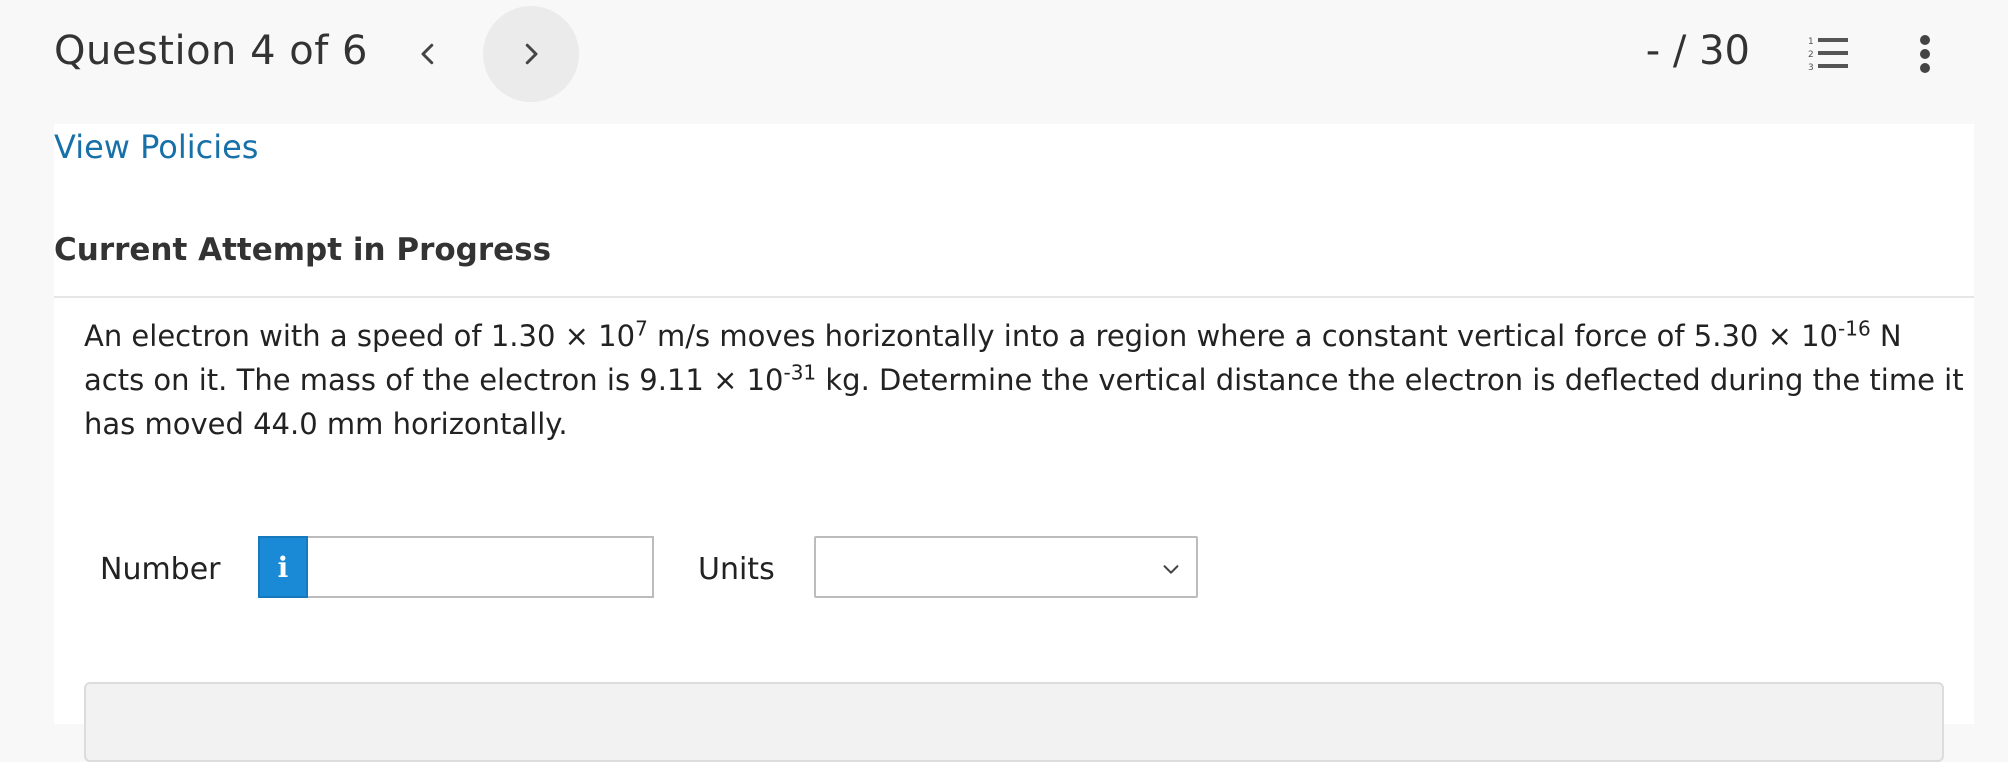 This screenshot has width=2008, height=762. What do you see at coordinates (1006, 567) in the screenshot?
I see `units-select` at bounding box center [1006, 567].